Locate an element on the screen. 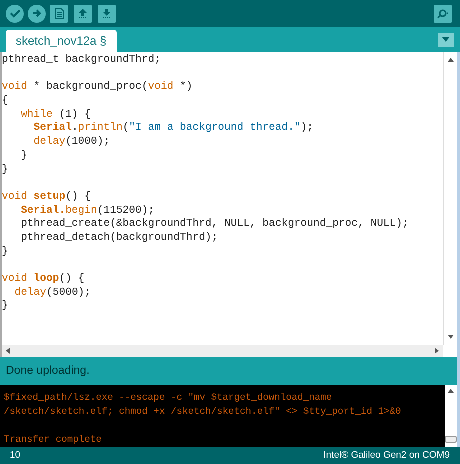 The width and height of the screenshot is (460, 464). console-line: Transfer complete is located at coordinates (53, 439).